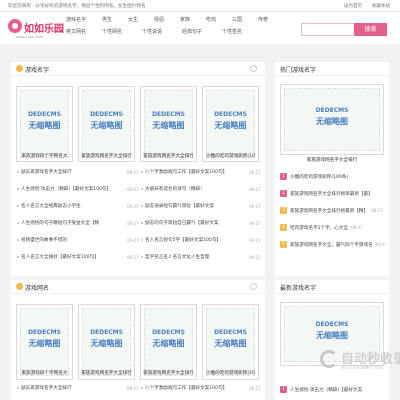 Image resolution: width=400 pixels, height=400 pixels. I want to click on nav-item-family: 家族, so click(185, 19).